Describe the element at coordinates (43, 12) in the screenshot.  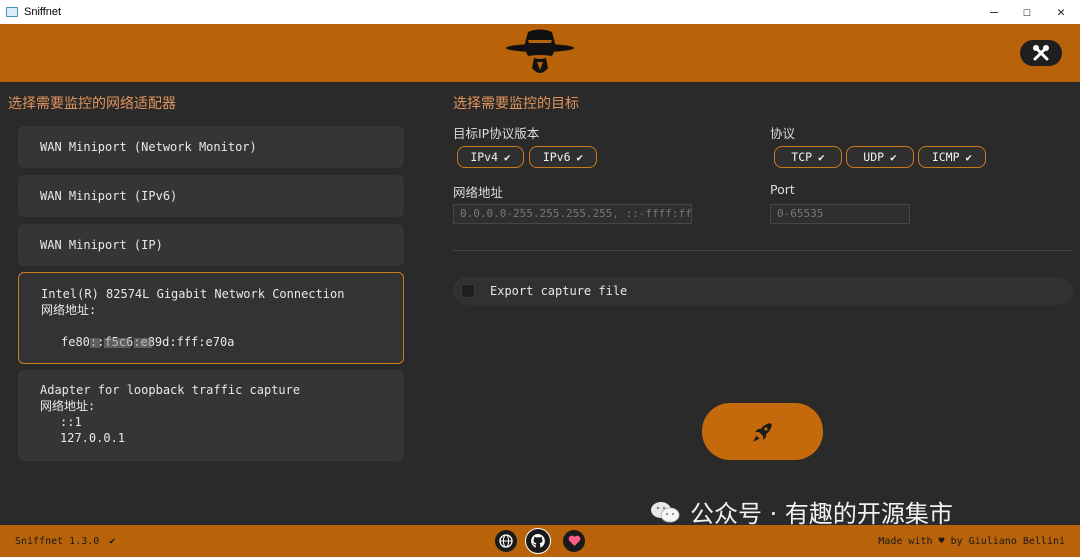
I see `window-title: Sniffnet` at that location.